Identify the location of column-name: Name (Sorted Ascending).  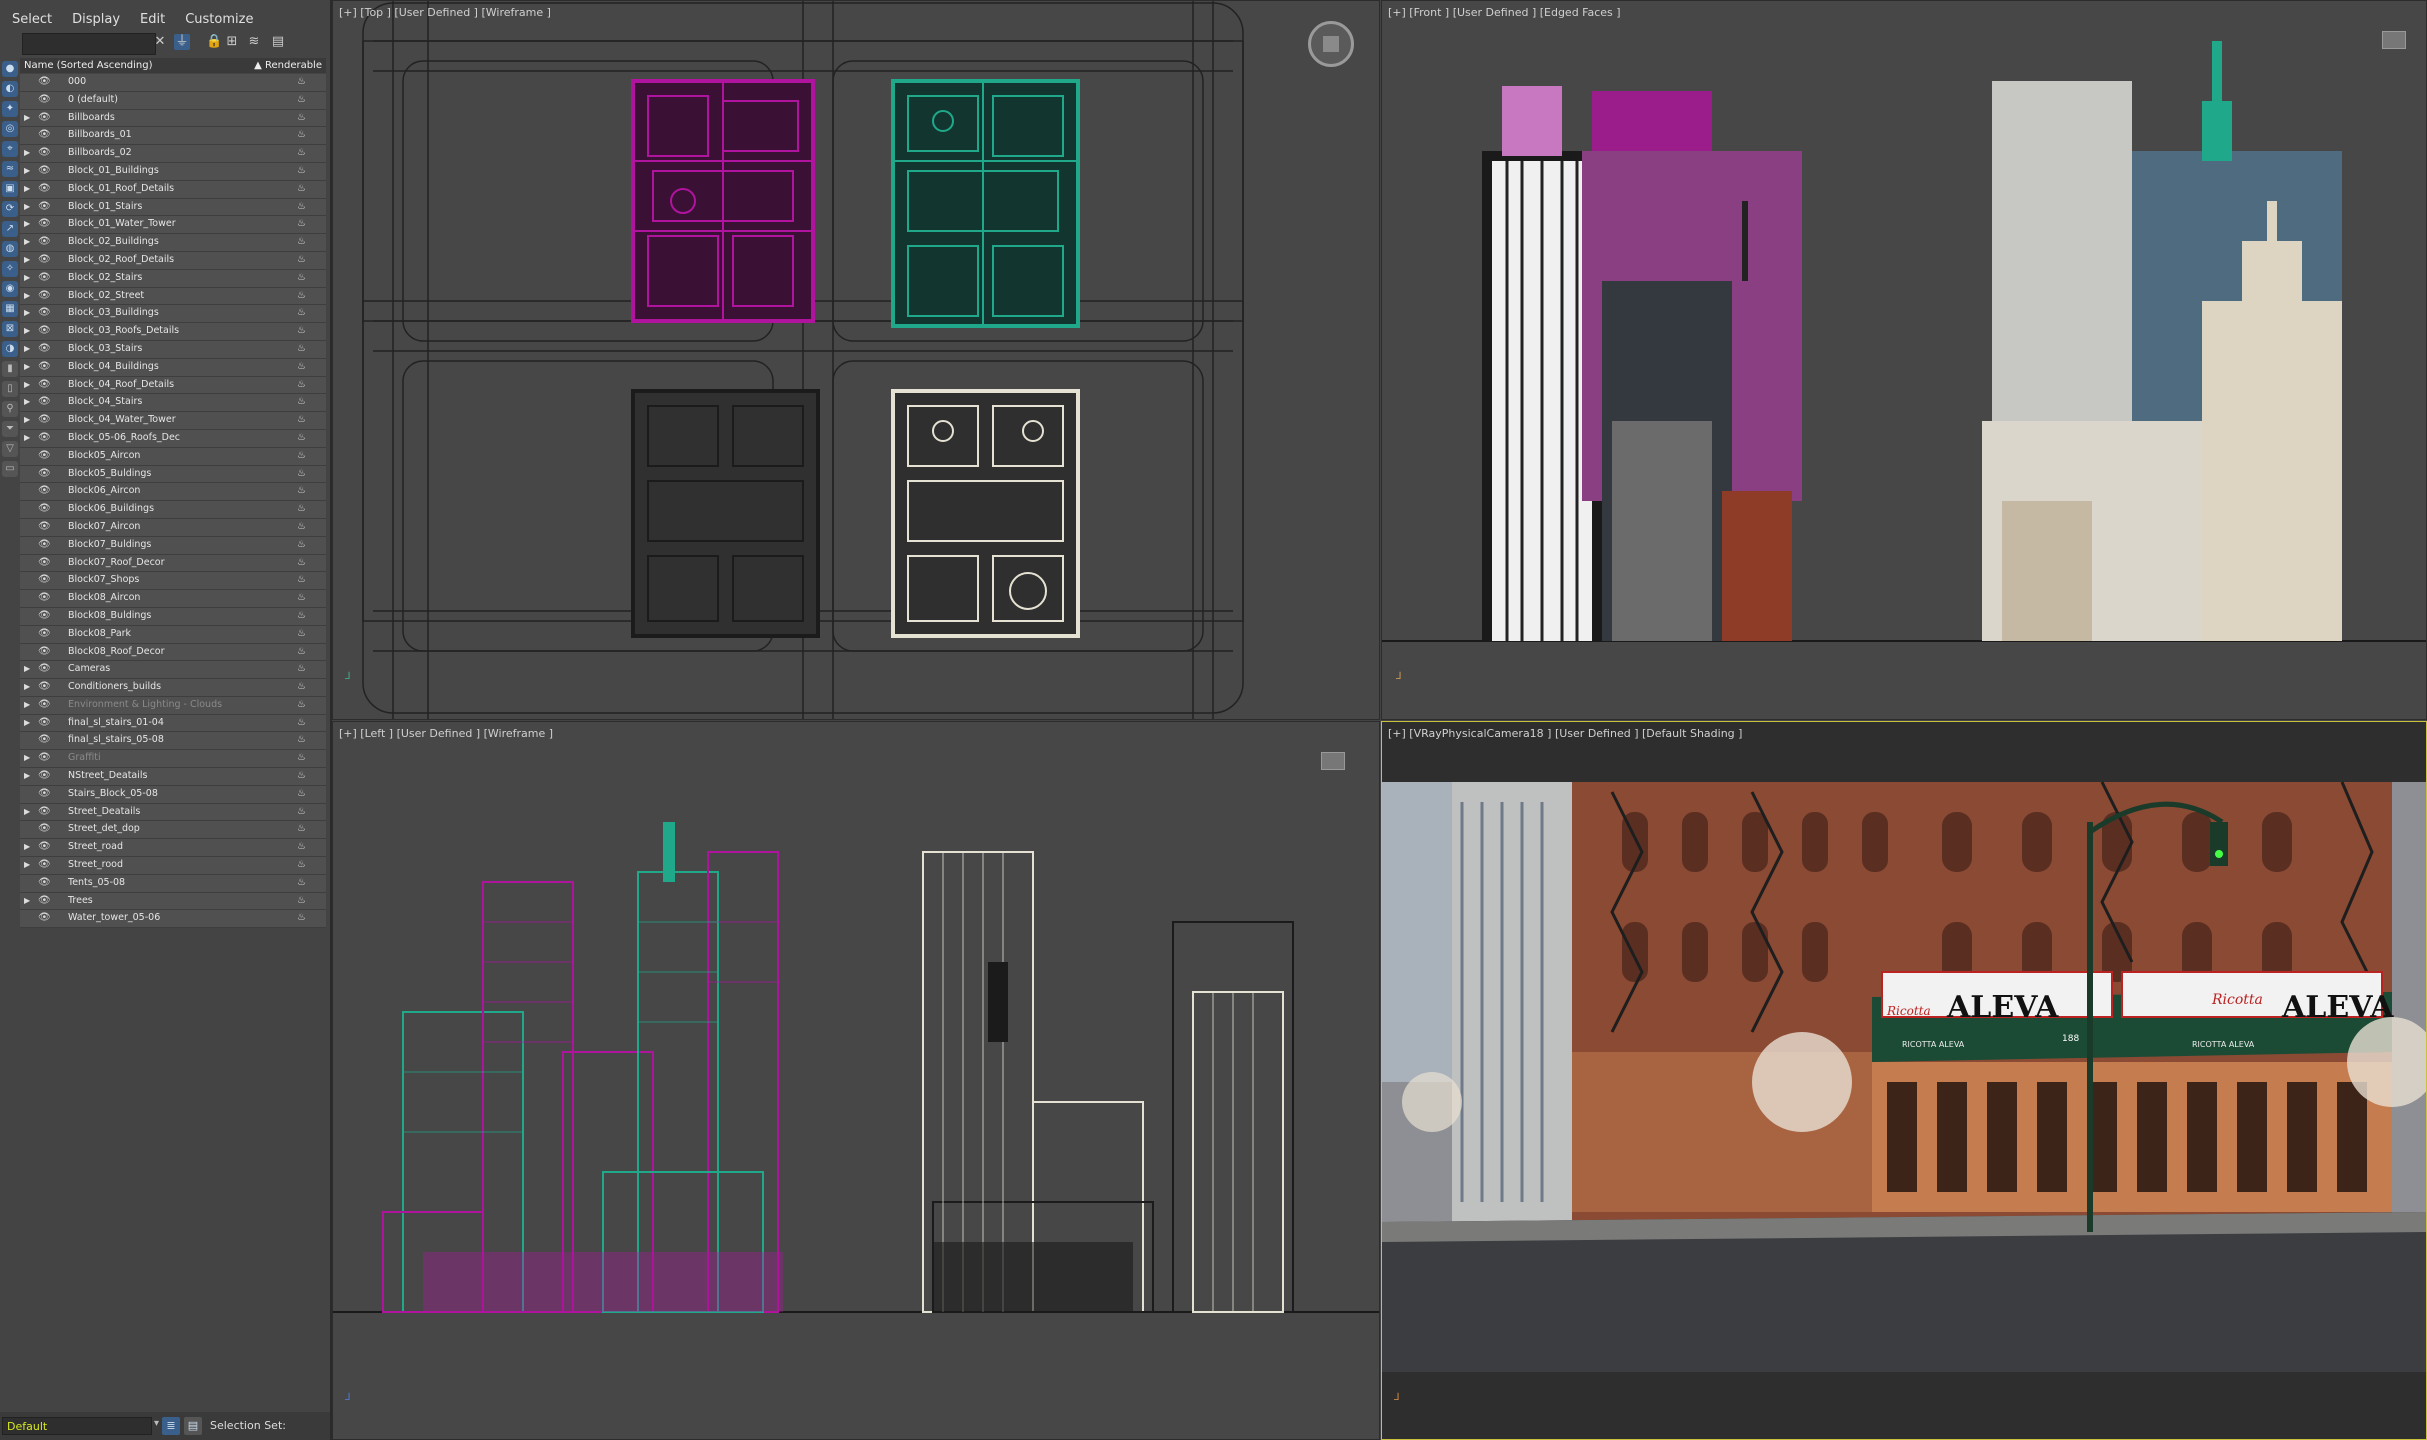
(88, 65).